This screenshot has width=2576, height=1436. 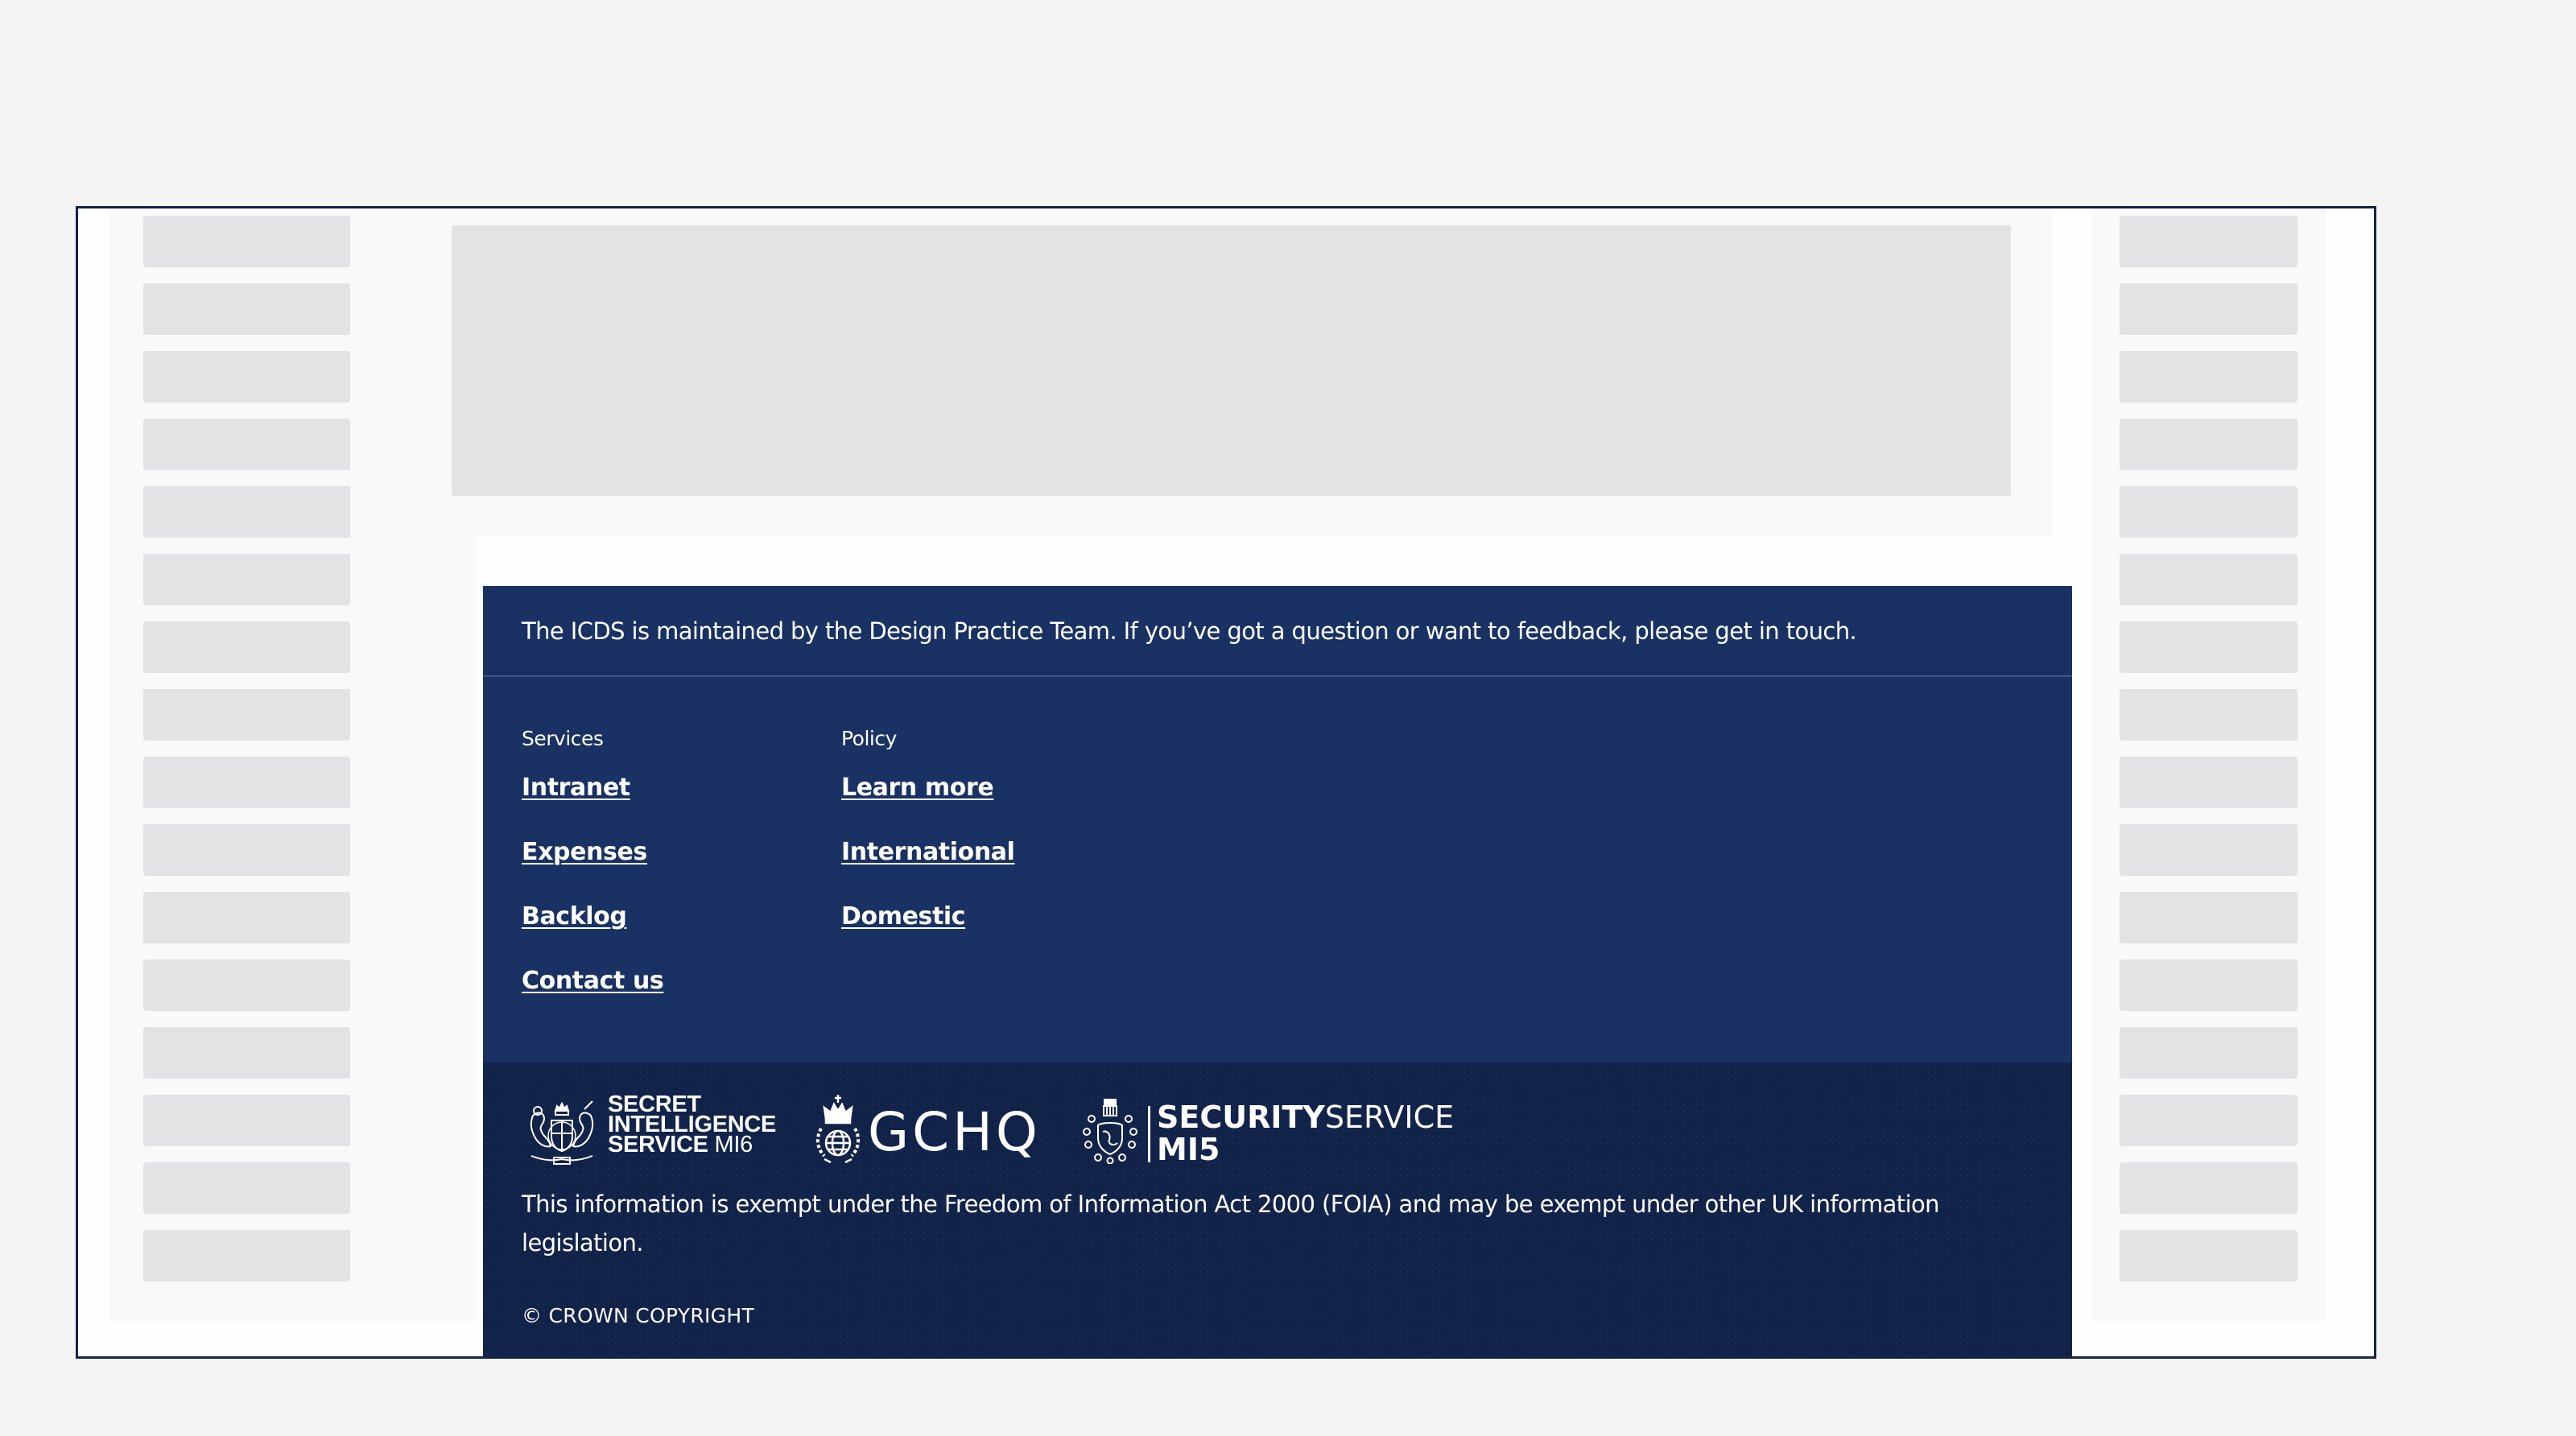 I want to click on royal-coat-of-arms-icon, so click(x=562, y=1132).